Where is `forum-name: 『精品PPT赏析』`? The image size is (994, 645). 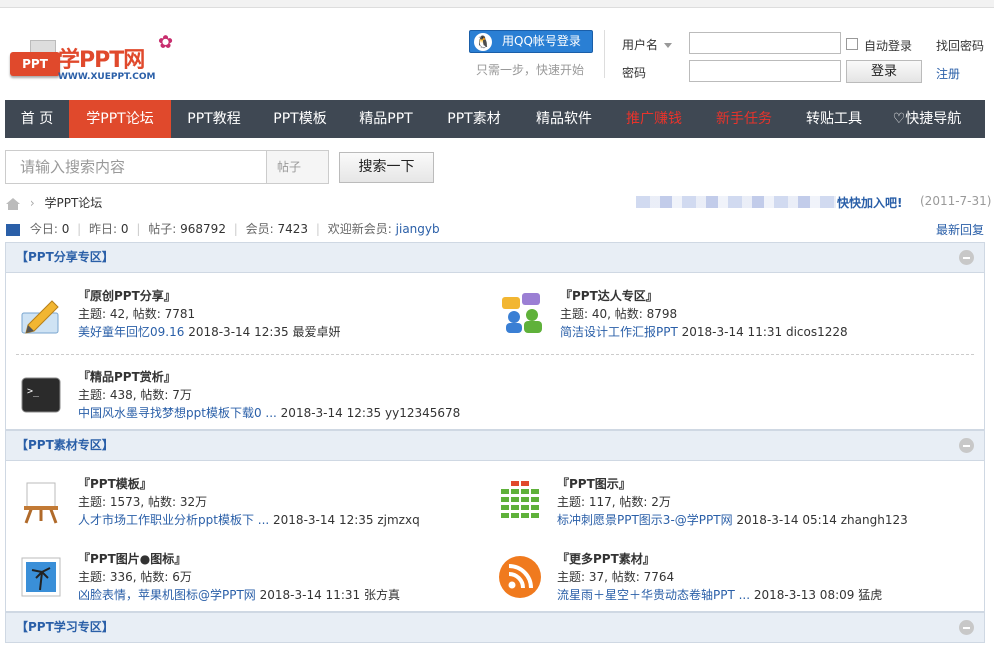 forum-name: 『精品PPT赏析』 is located at coordinates (127, 376).